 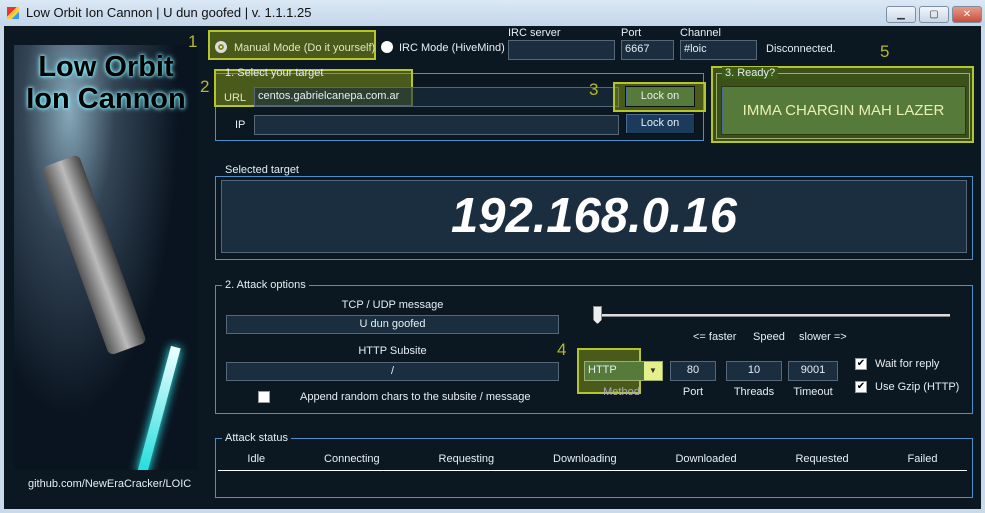 What do you see at coordinates (235, 98) in the screenshot?
I see `url-label: URL` at bounding box center [235, 98].